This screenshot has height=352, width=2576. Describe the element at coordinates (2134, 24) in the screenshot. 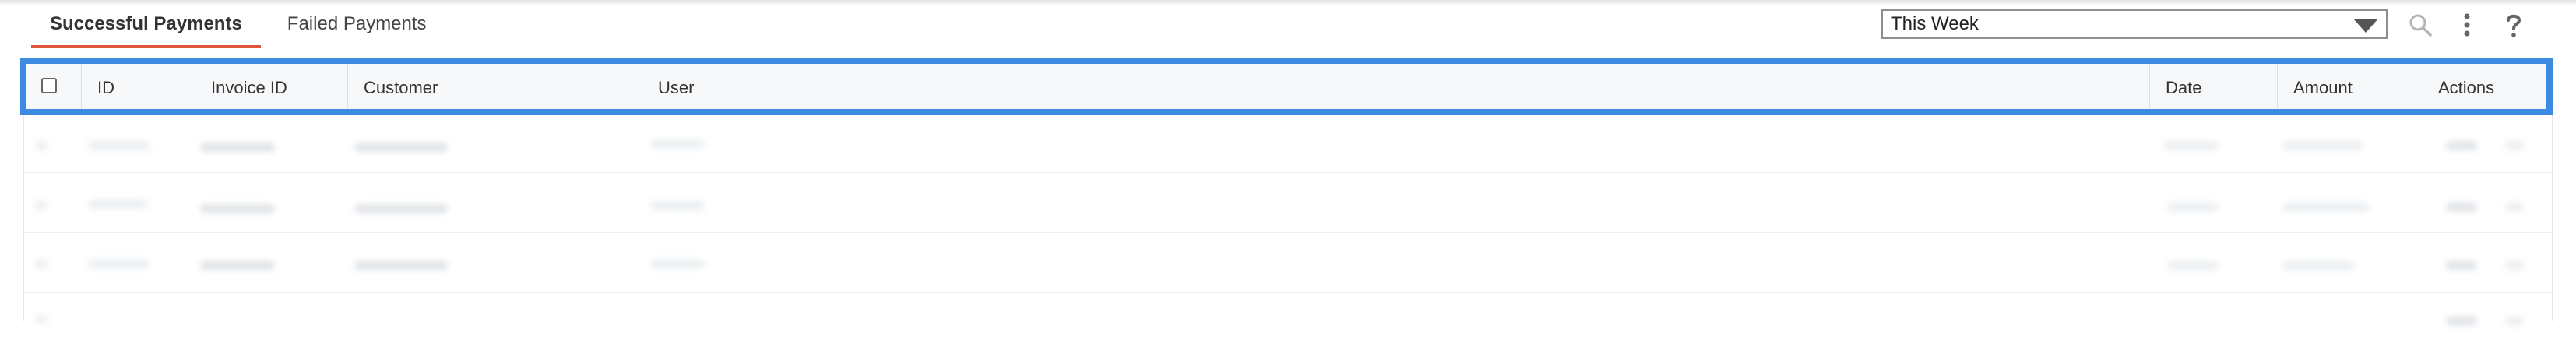

I see `period-select: This Week` at that location.